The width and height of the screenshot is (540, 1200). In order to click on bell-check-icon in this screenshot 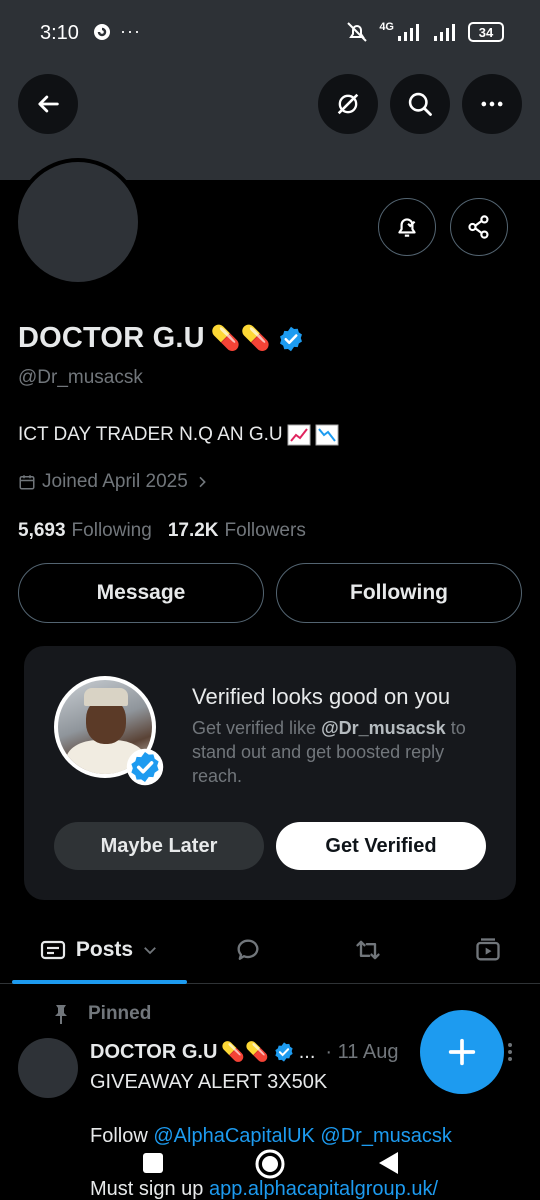, I will do `click(407, 227)`.